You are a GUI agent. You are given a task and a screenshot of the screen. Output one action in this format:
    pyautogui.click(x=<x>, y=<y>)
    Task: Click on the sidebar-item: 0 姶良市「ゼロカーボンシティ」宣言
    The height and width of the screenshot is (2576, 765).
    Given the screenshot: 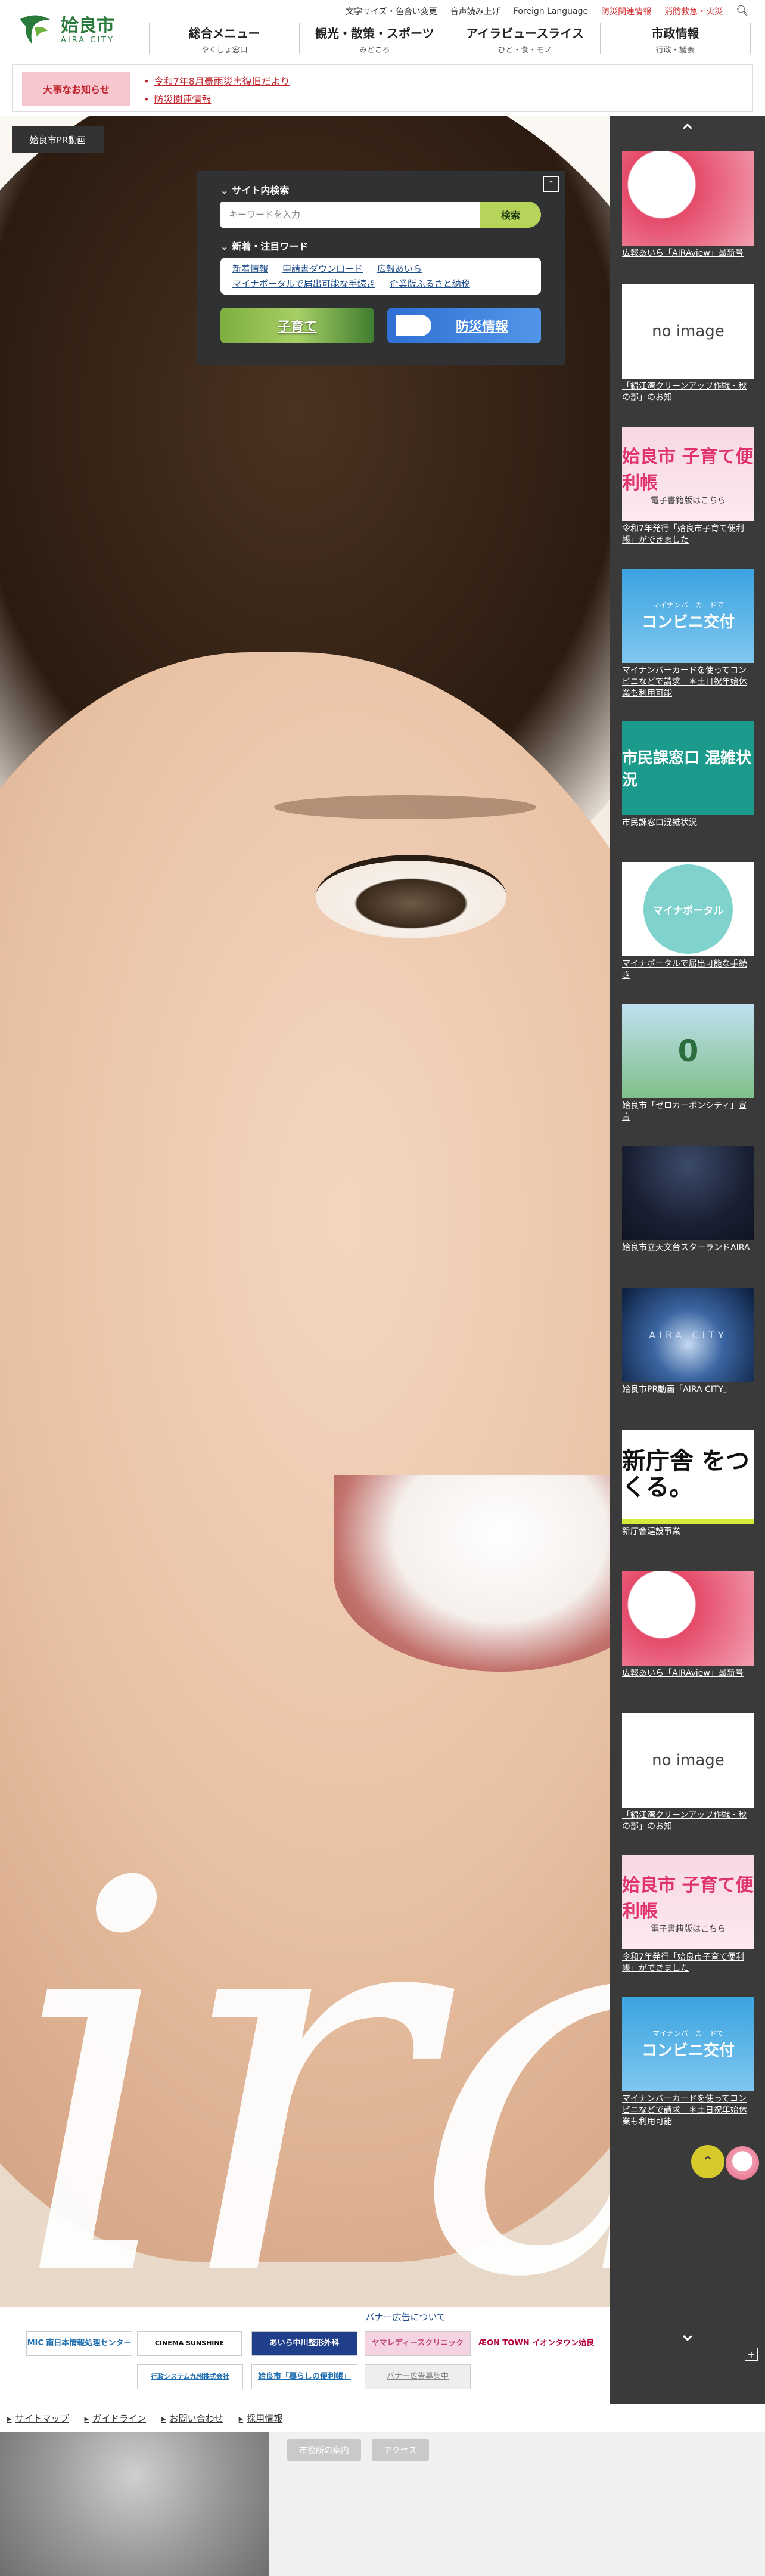 What is the action you would take?
    pyautogui.click(x=688, y=1063)
    